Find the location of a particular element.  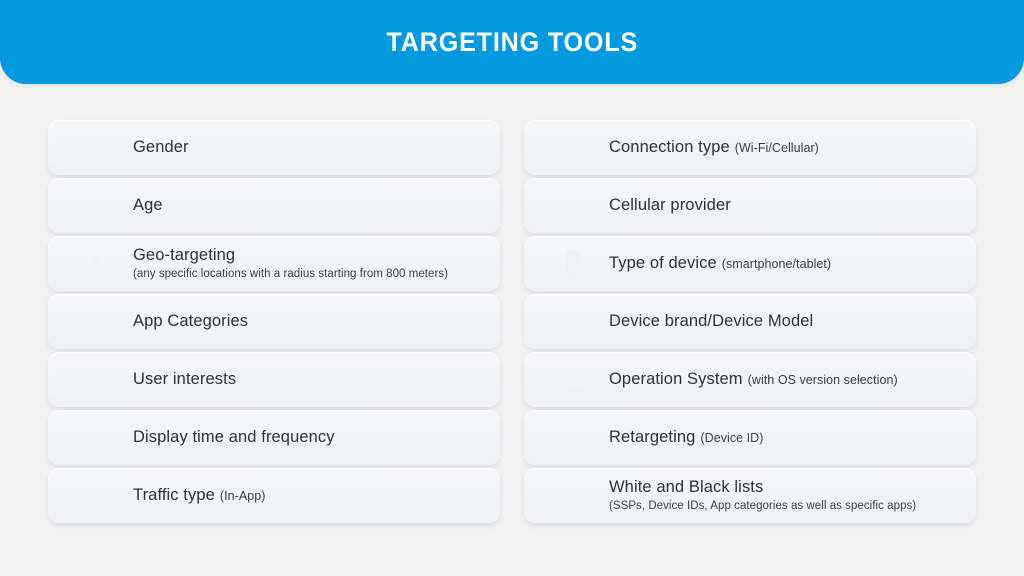

option-title-line: Retargeting (Device ID) is located at coordinates (686, 437).